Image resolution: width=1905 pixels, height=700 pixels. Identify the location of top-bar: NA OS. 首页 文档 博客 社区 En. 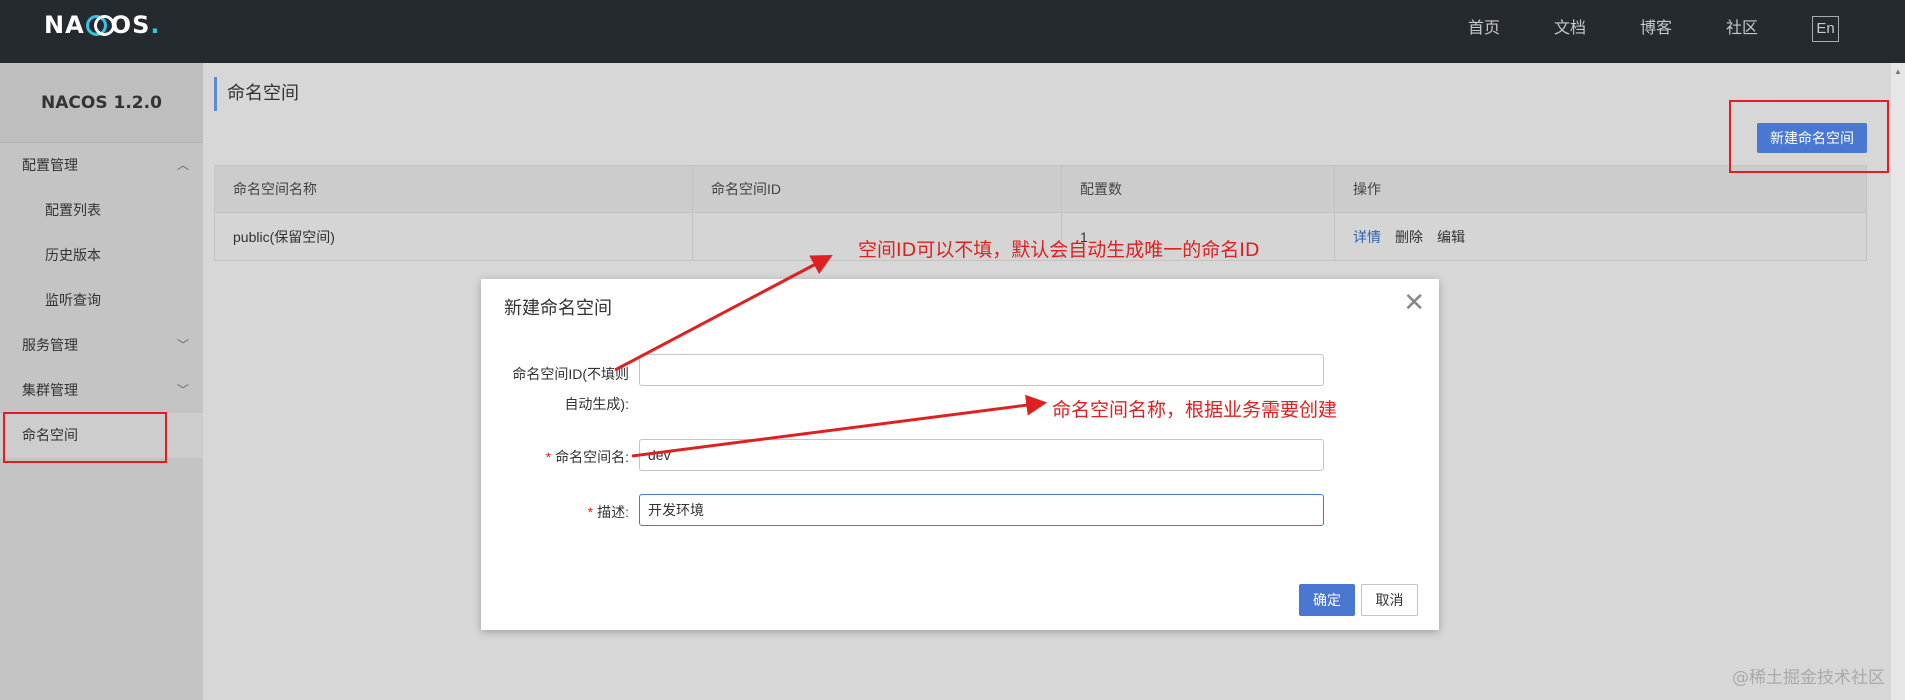
(952, 31).